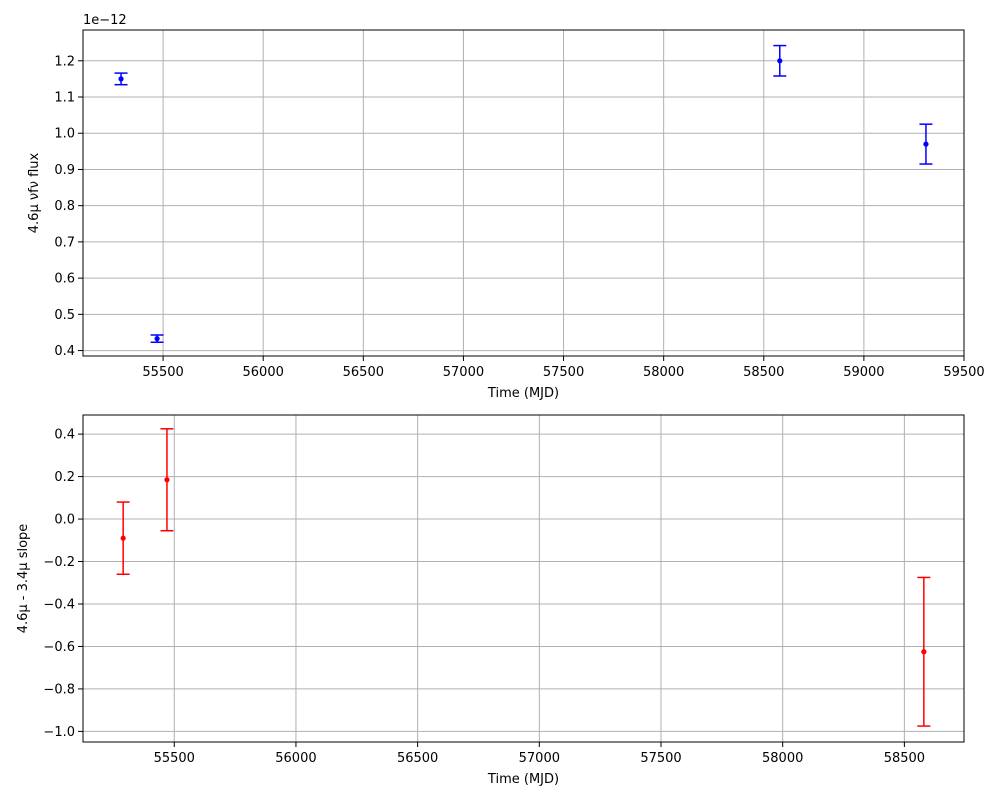 The height and width of the screenshot is (800, 1000). Describe the element at coordinates (64, 242) in the screenshot. I see `y-tick-label: 0.7` at that location.